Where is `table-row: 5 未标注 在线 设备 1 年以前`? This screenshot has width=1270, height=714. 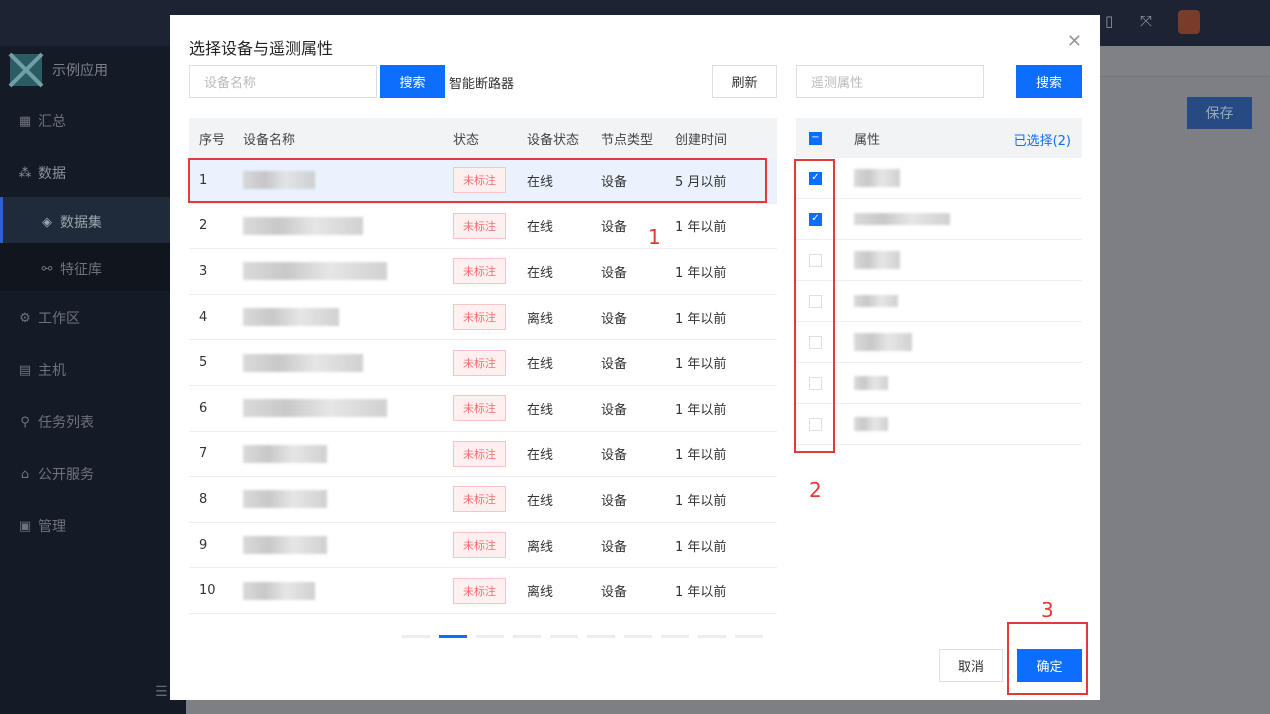
table-row: 5 未标注 在线 设备 1 年以前 is located at coordinates (483, 363).